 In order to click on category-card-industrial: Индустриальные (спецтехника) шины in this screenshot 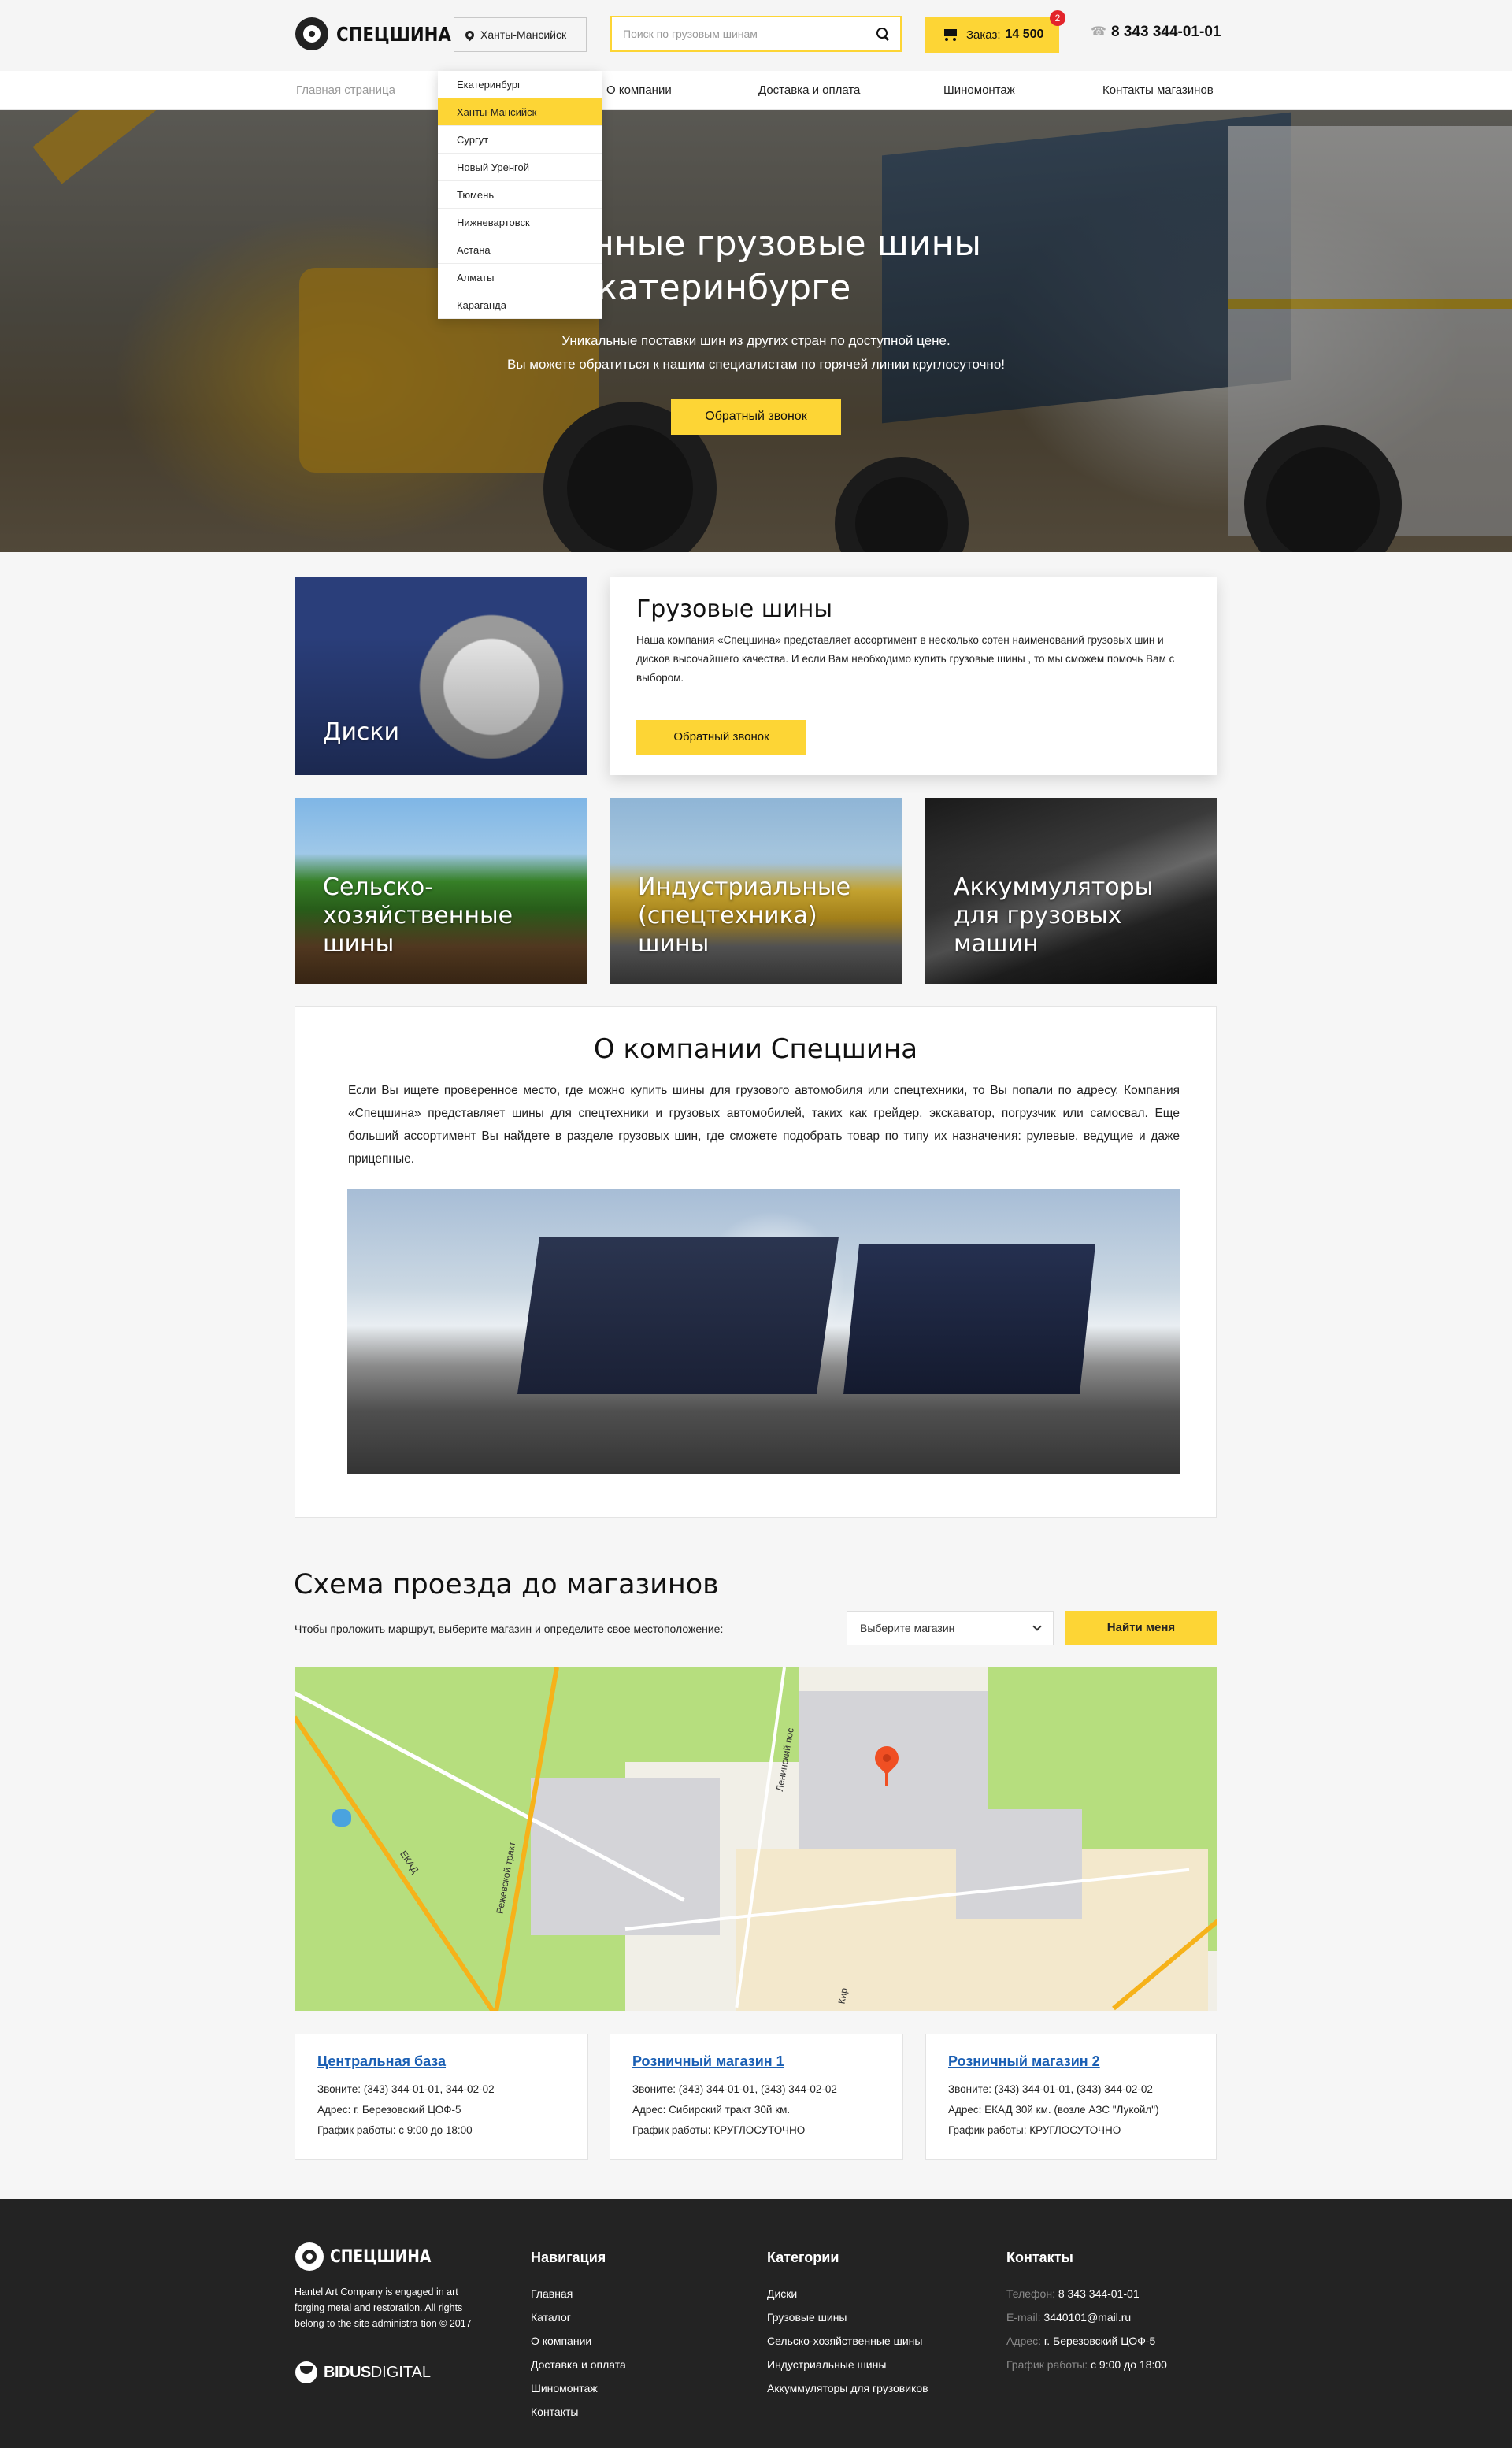, I will do `click(756, 891)`.